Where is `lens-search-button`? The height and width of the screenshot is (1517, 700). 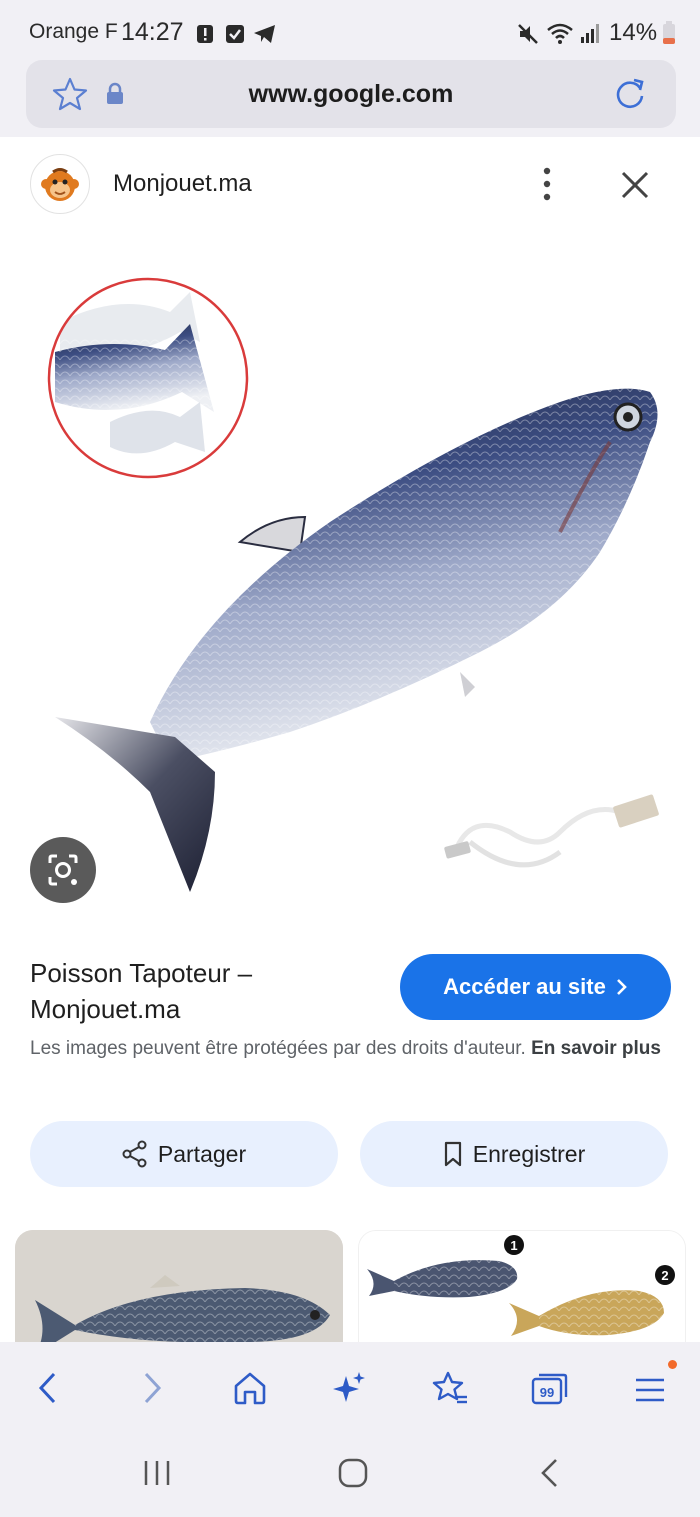
lens-search-button is located at coordinates (63, 870).